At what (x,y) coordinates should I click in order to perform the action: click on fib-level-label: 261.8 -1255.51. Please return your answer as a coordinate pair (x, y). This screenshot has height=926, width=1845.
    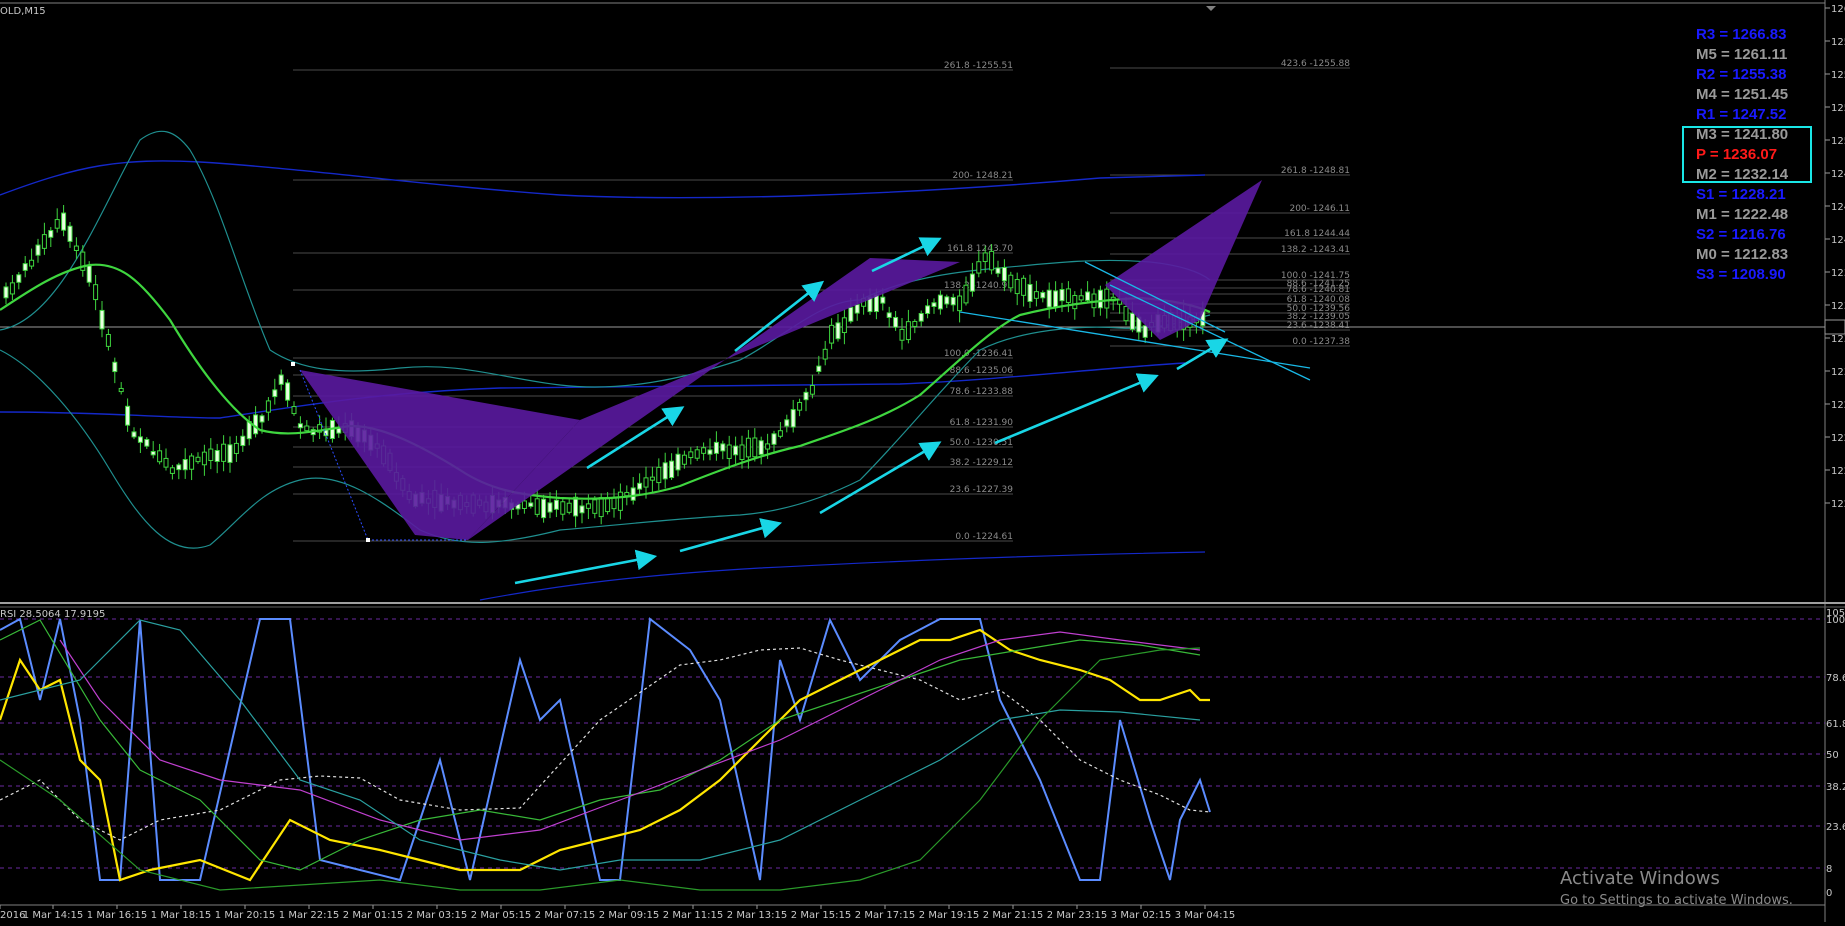
    Looking at the image, I should click on (978, 66).